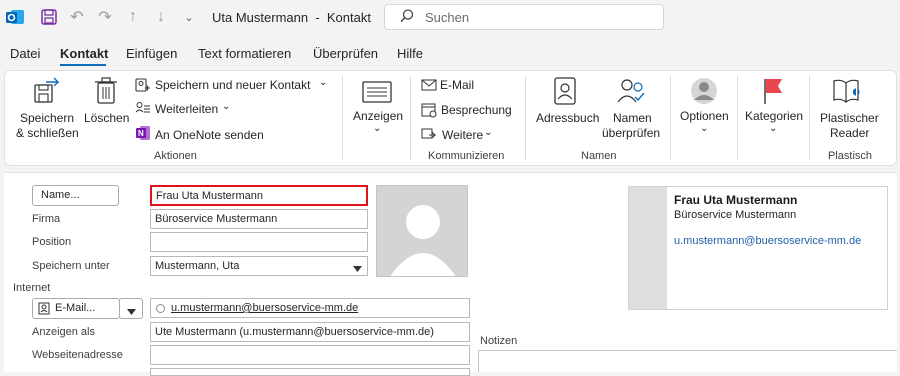 The image size is (900, 376). What do you see at coordinates (259, 266) in the screenshot?
I see `save-as-dropdown: Mustermann, Uta` at bounding box center [259, 266].